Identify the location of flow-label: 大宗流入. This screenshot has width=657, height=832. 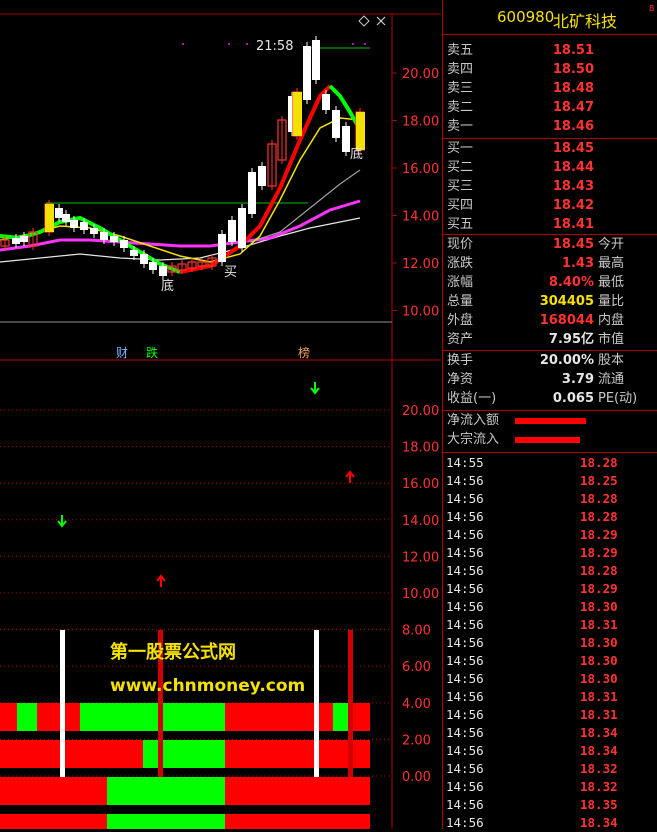
(473, 439).